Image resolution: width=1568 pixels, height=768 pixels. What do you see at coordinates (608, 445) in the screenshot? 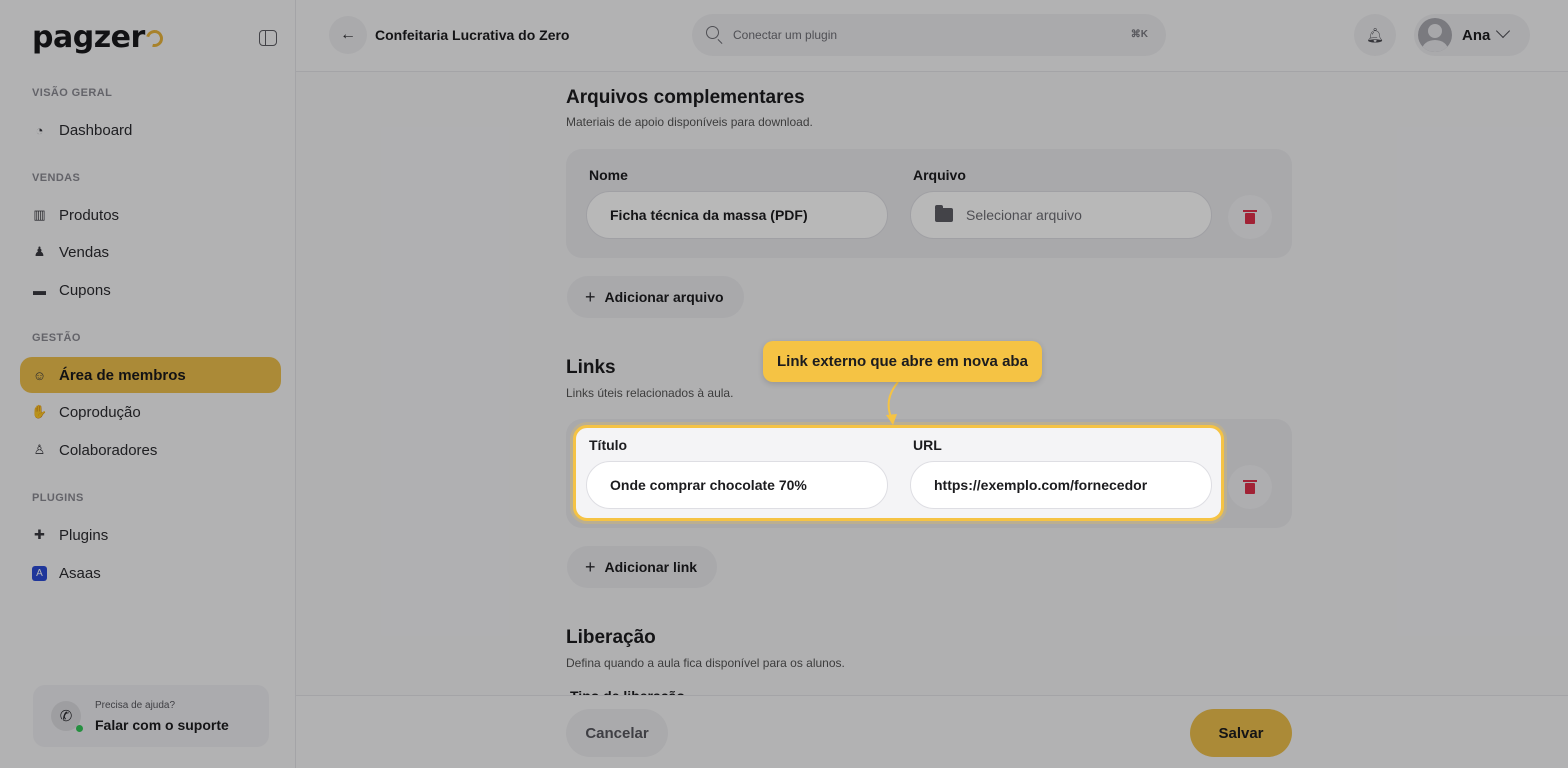
I see `link-title-label: Título` at bounding box center [608, 445].